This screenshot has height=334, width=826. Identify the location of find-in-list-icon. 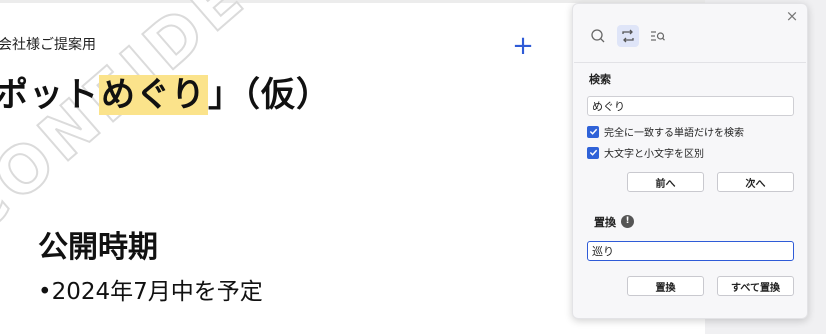
(658, 36).